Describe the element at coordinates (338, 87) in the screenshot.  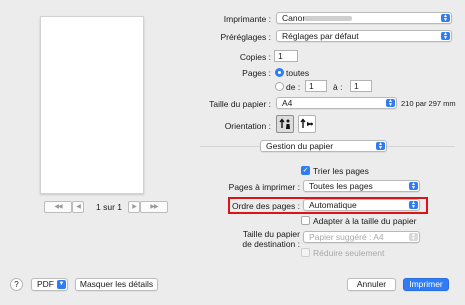
I see `pages-to-label: à :` at that location.